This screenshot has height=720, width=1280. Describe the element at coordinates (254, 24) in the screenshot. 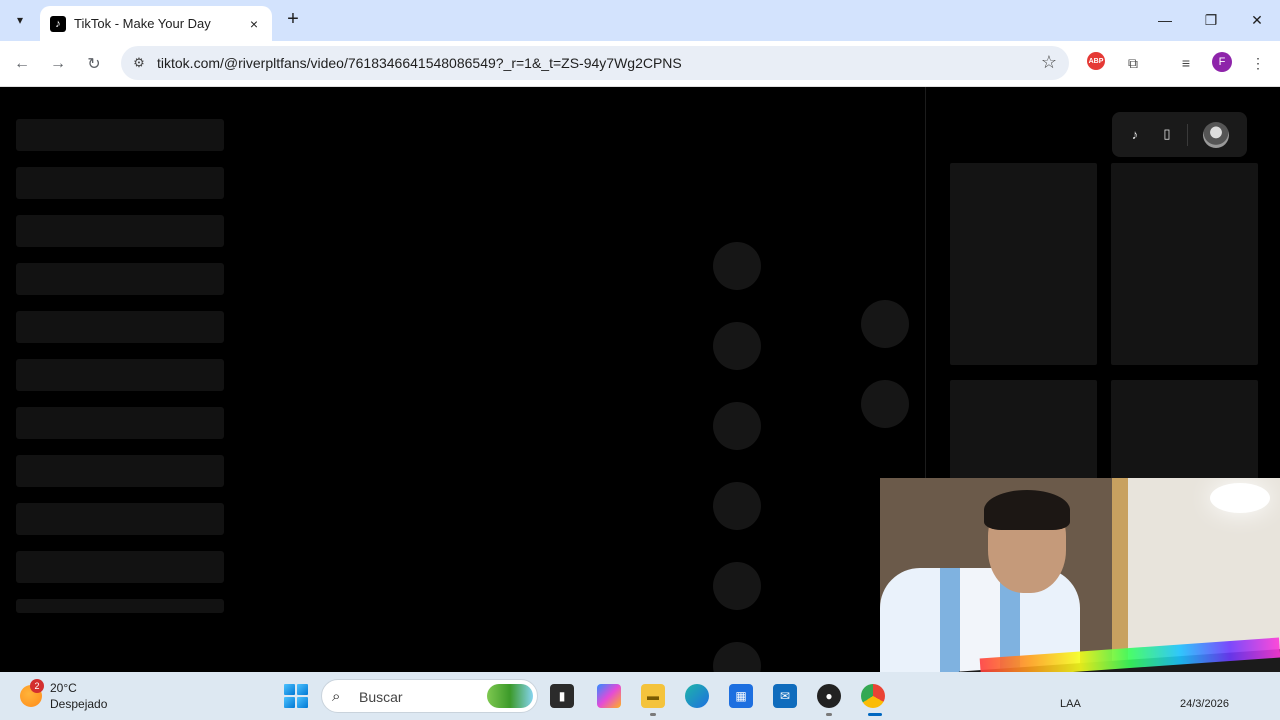

I see `tab-close-icon: ×` at that location.